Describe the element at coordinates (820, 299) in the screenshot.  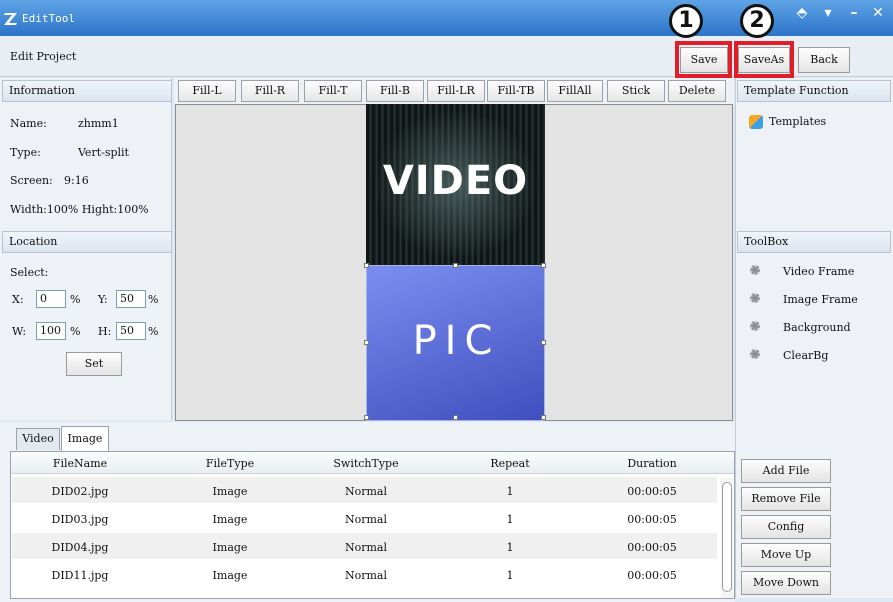
I see `toolbox-image-frame: Image Frame` at that location.